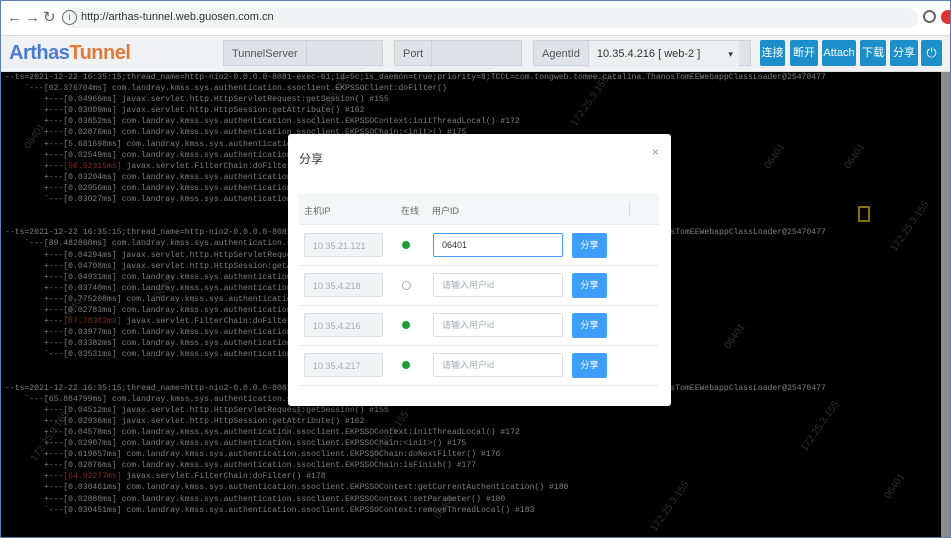 Image resolution: width=951 pixels, height=538 pixels. What do you see at coordinates (343, 325) in the screenshot?
I see `ip-field: 10.35.4.216` at bounding box center [343, 325].